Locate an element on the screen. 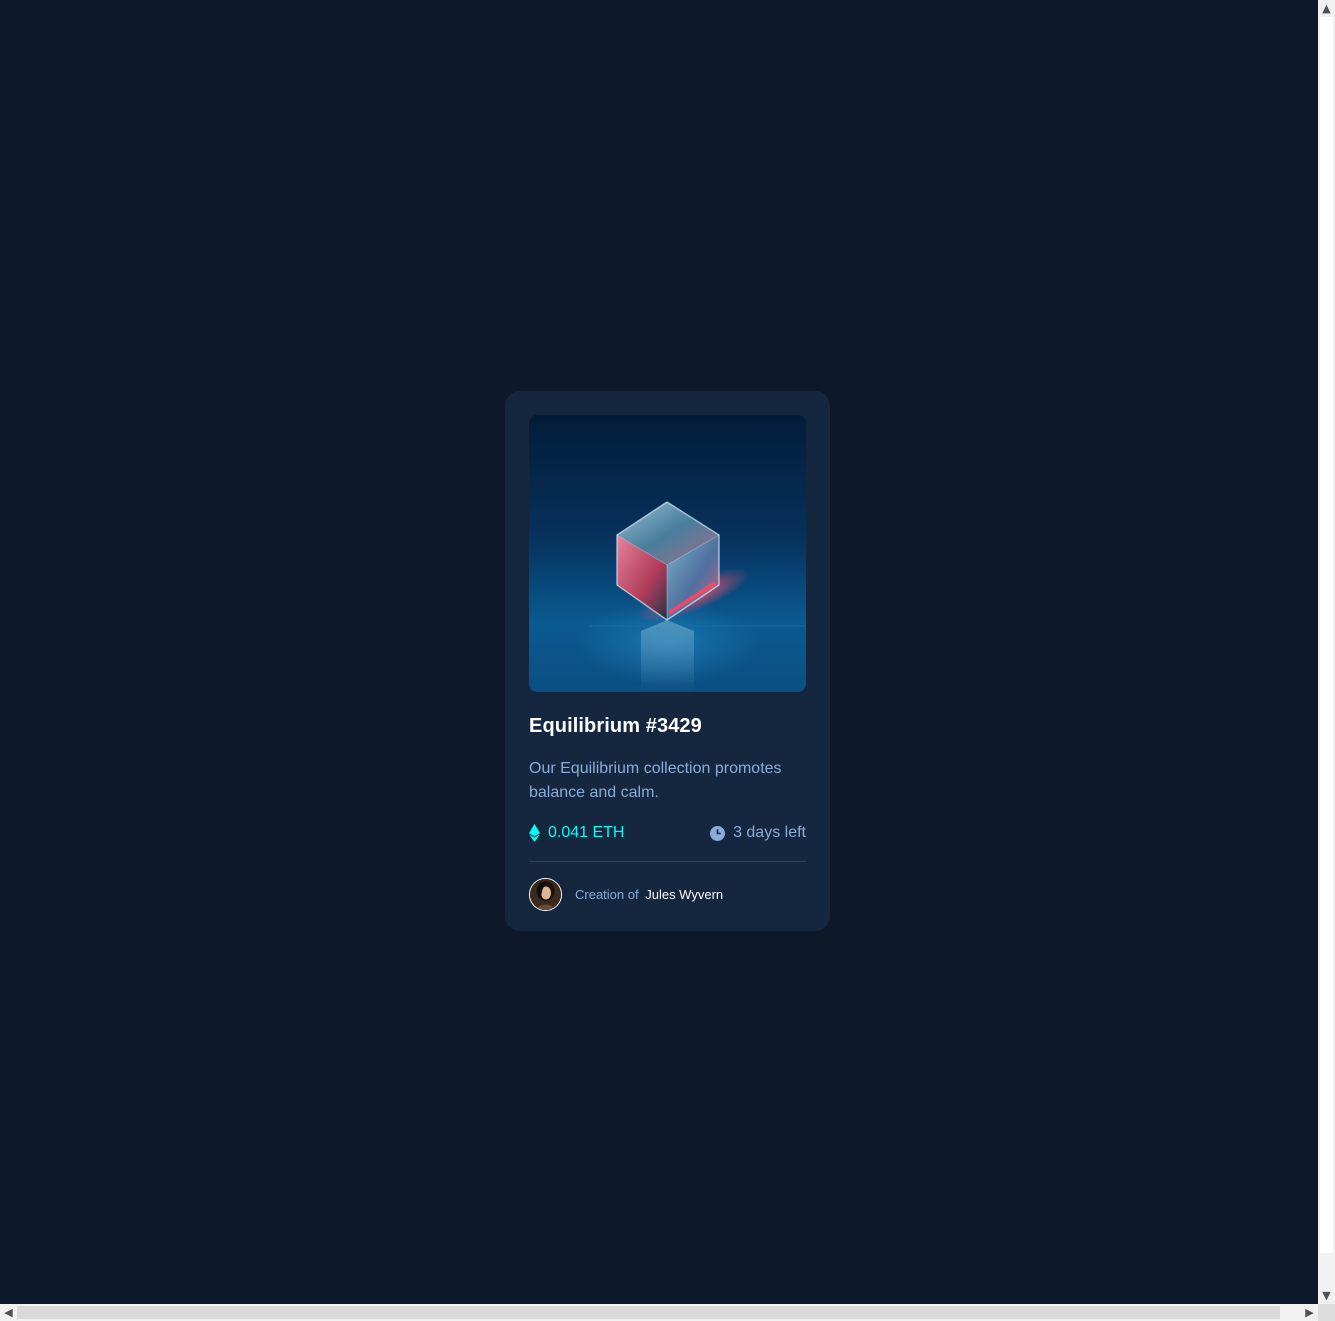  nft-title: Equilibrium #3429 is located at coordinates (667, 726).